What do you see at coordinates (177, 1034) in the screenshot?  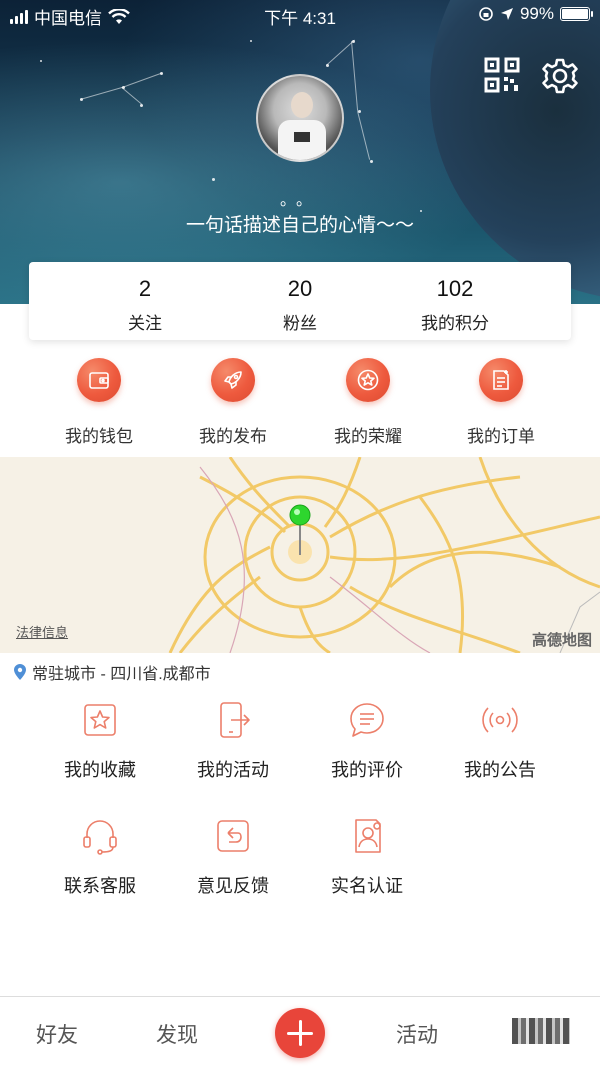 I see `tab-discover: 发现` at bounding box center [177, 1034].